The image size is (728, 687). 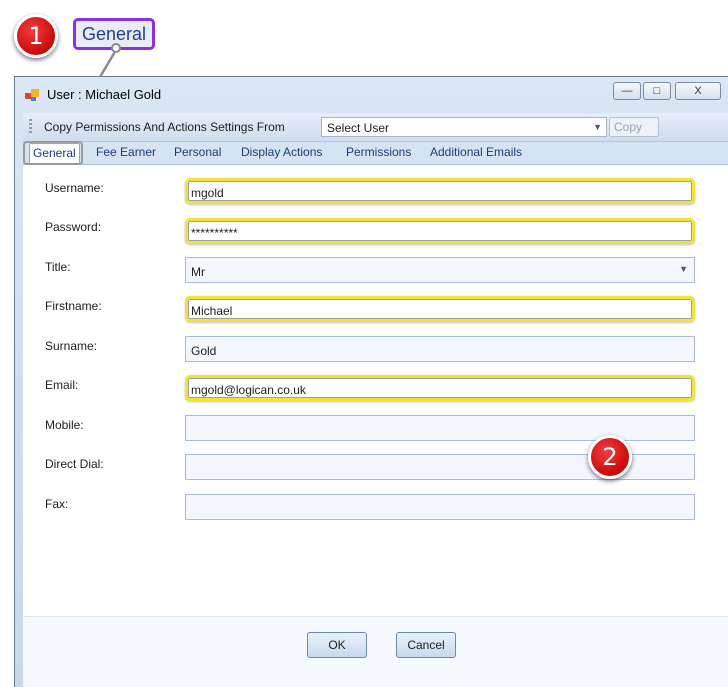 What do you see at coordinates (73, 227) in the screenshot?
I see `password-label: Password:` at bounding box center [73, 227].